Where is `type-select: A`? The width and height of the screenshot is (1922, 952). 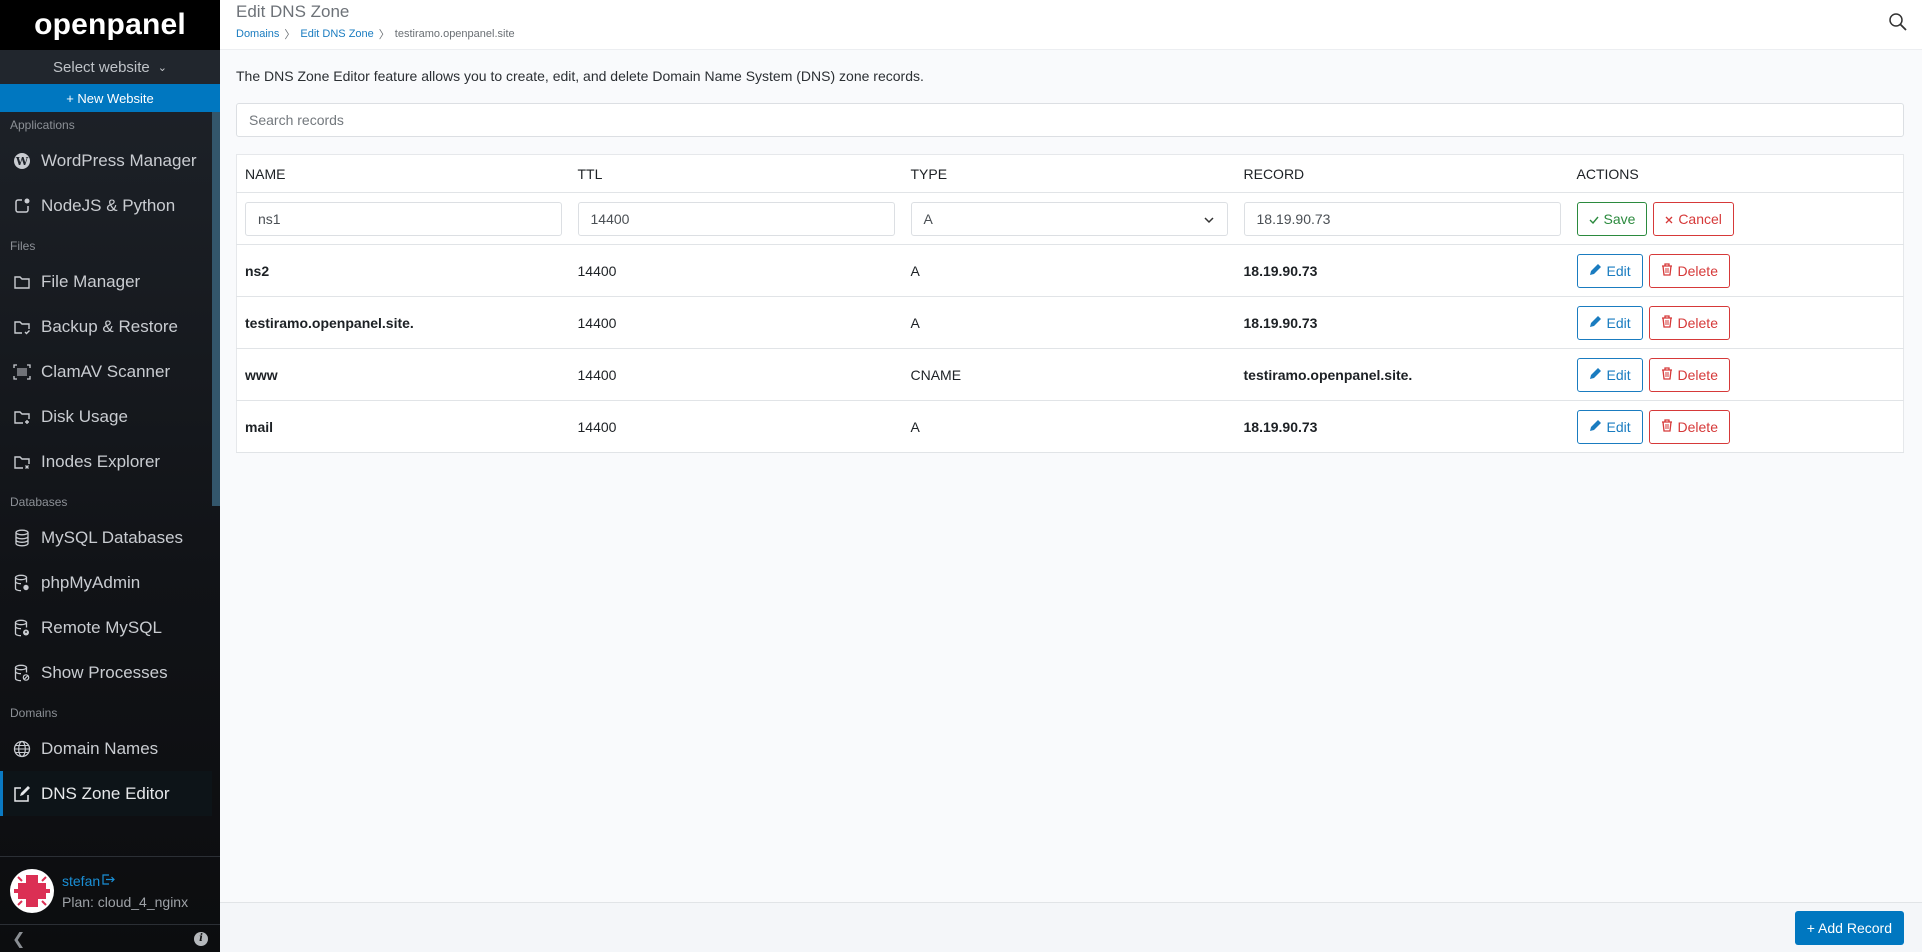
type-select: A is located at coordinates (1069, 218).